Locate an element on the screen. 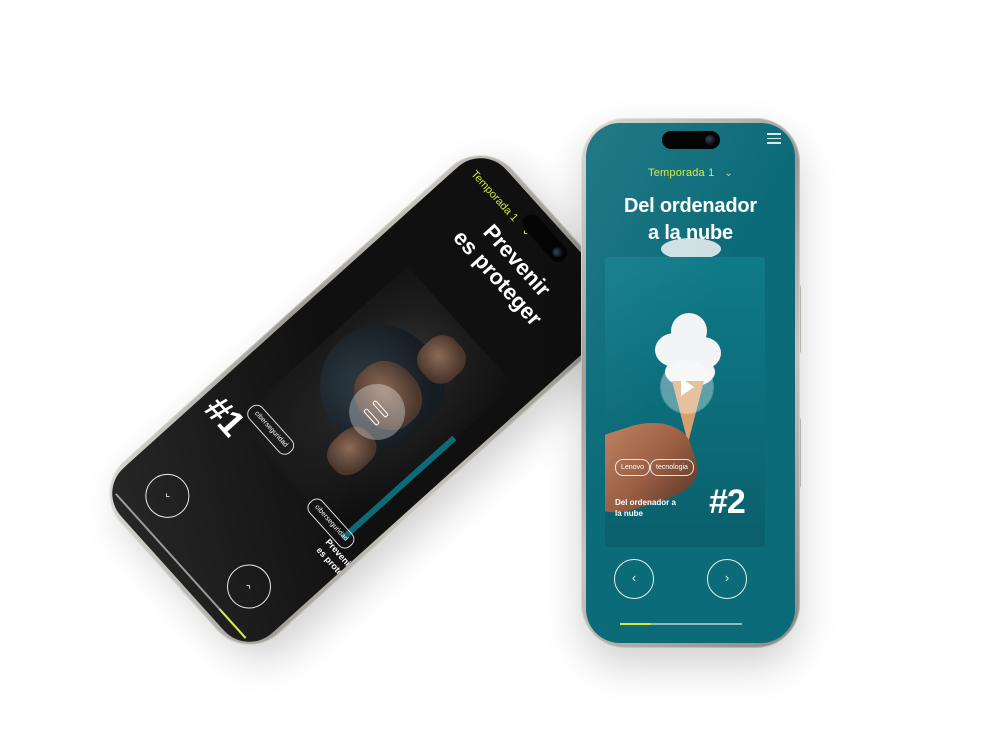 Image resolution: width=1003 pixels, height=752 pixels. play-button is located at coordinates (687, 387).